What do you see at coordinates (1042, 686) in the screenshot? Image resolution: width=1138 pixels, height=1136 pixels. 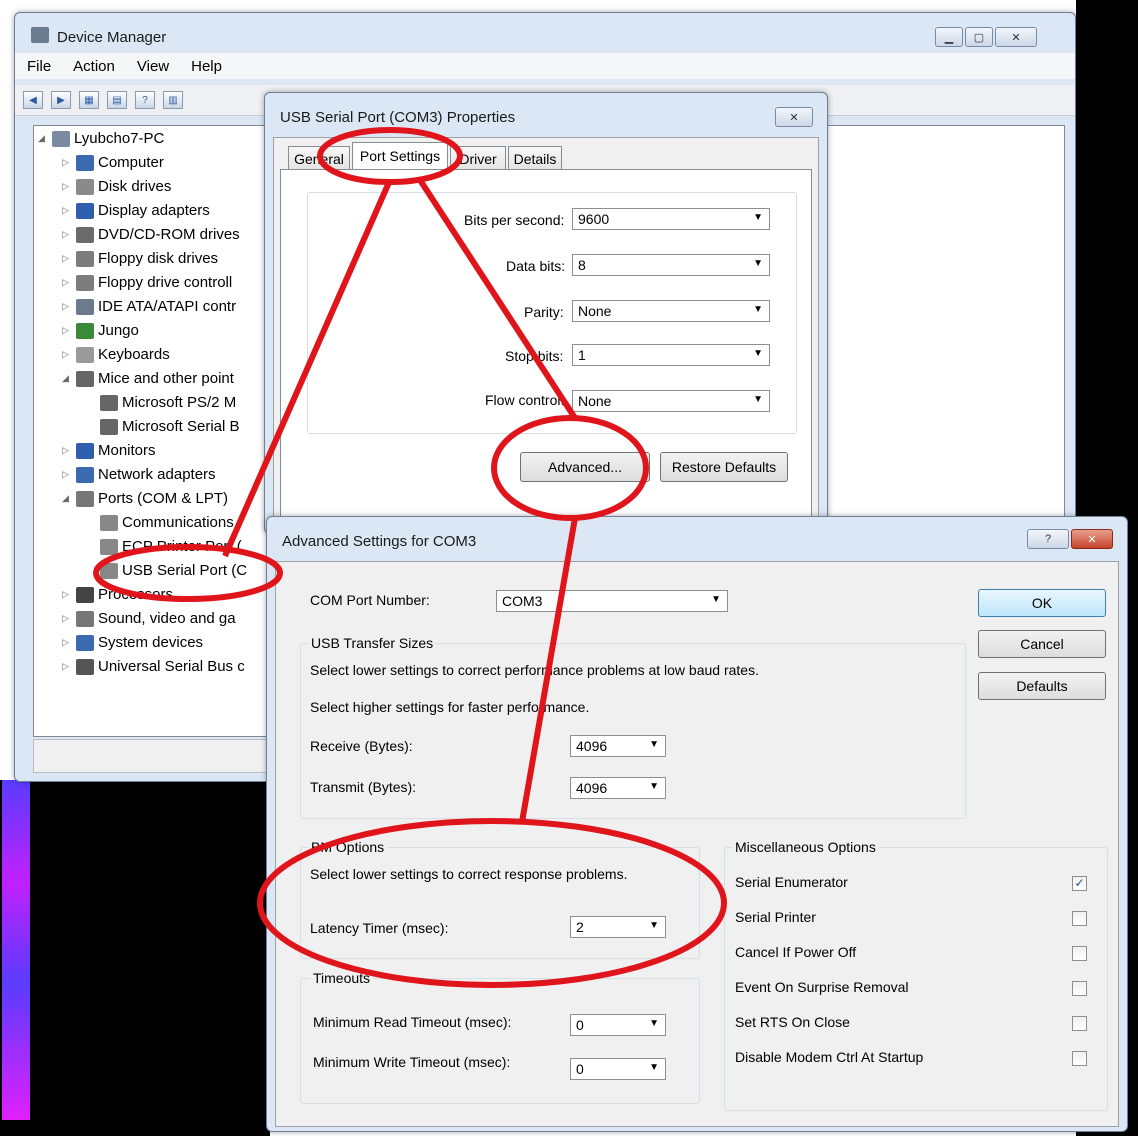 I see `defaults-button: Defaults` at bounding box center [1042, 686].